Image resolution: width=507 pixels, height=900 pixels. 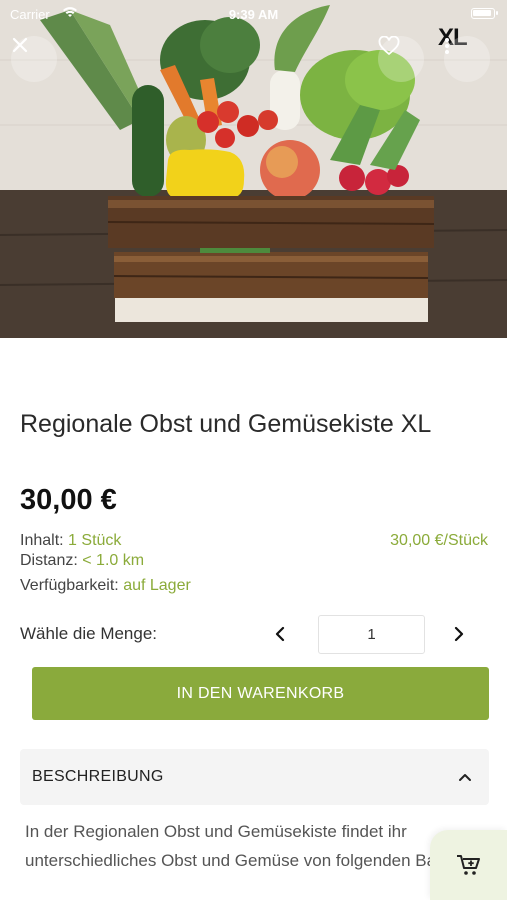 I want to click on quantity-increase-button, so click(x=459, y=634).